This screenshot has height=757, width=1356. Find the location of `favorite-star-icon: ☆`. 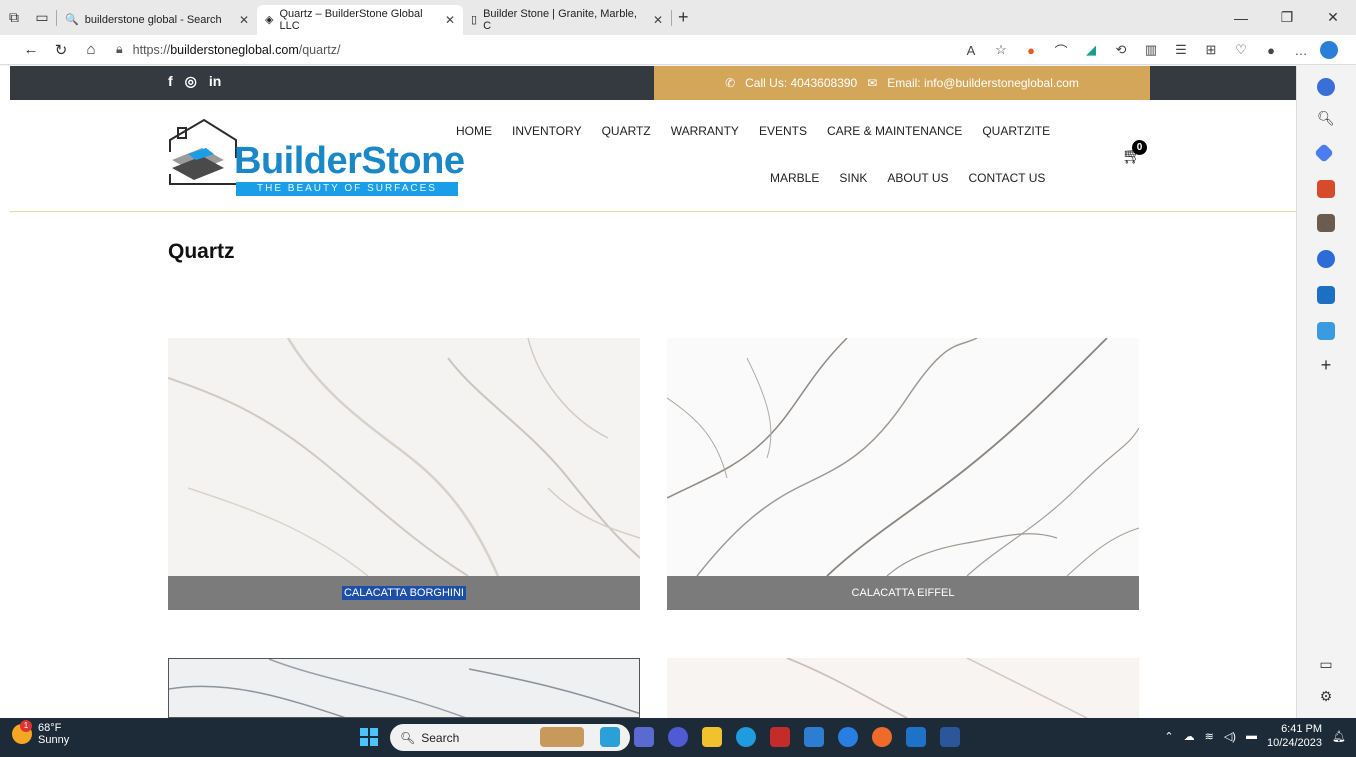

favorite-star-icon: ☆ is located at coordinates (1001, 50).